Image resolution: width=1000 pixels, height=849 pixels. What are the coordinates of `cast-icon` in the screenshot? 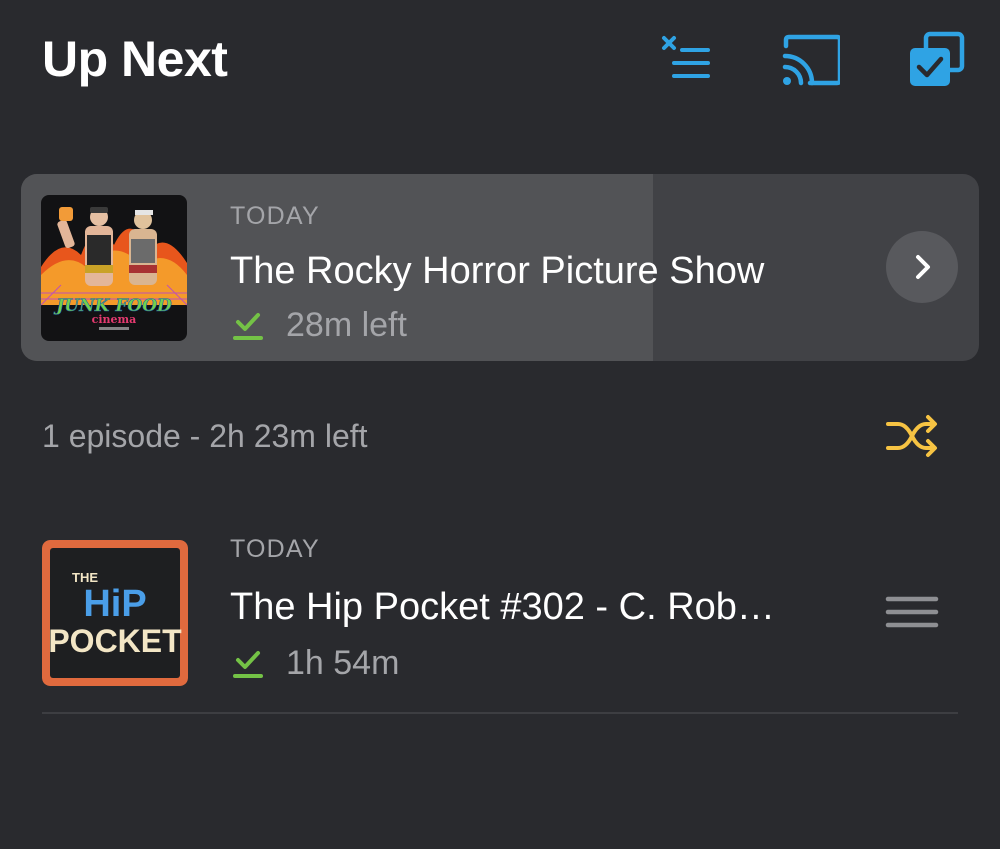 It's located at (811, 60).